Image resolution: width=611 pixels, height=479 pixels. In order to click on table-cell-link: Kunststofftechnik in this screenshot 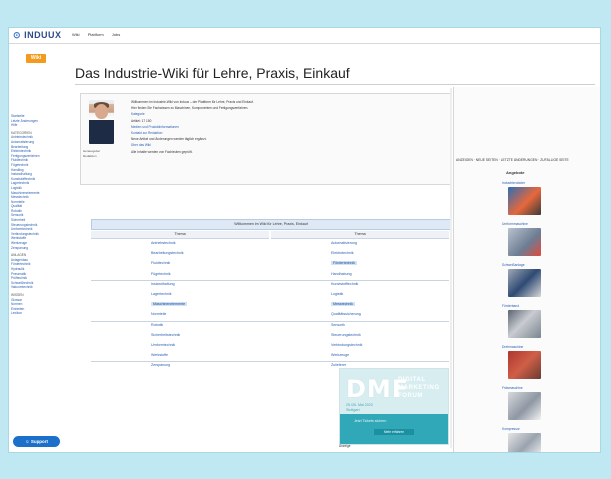, I will do `click(344, 284)`.